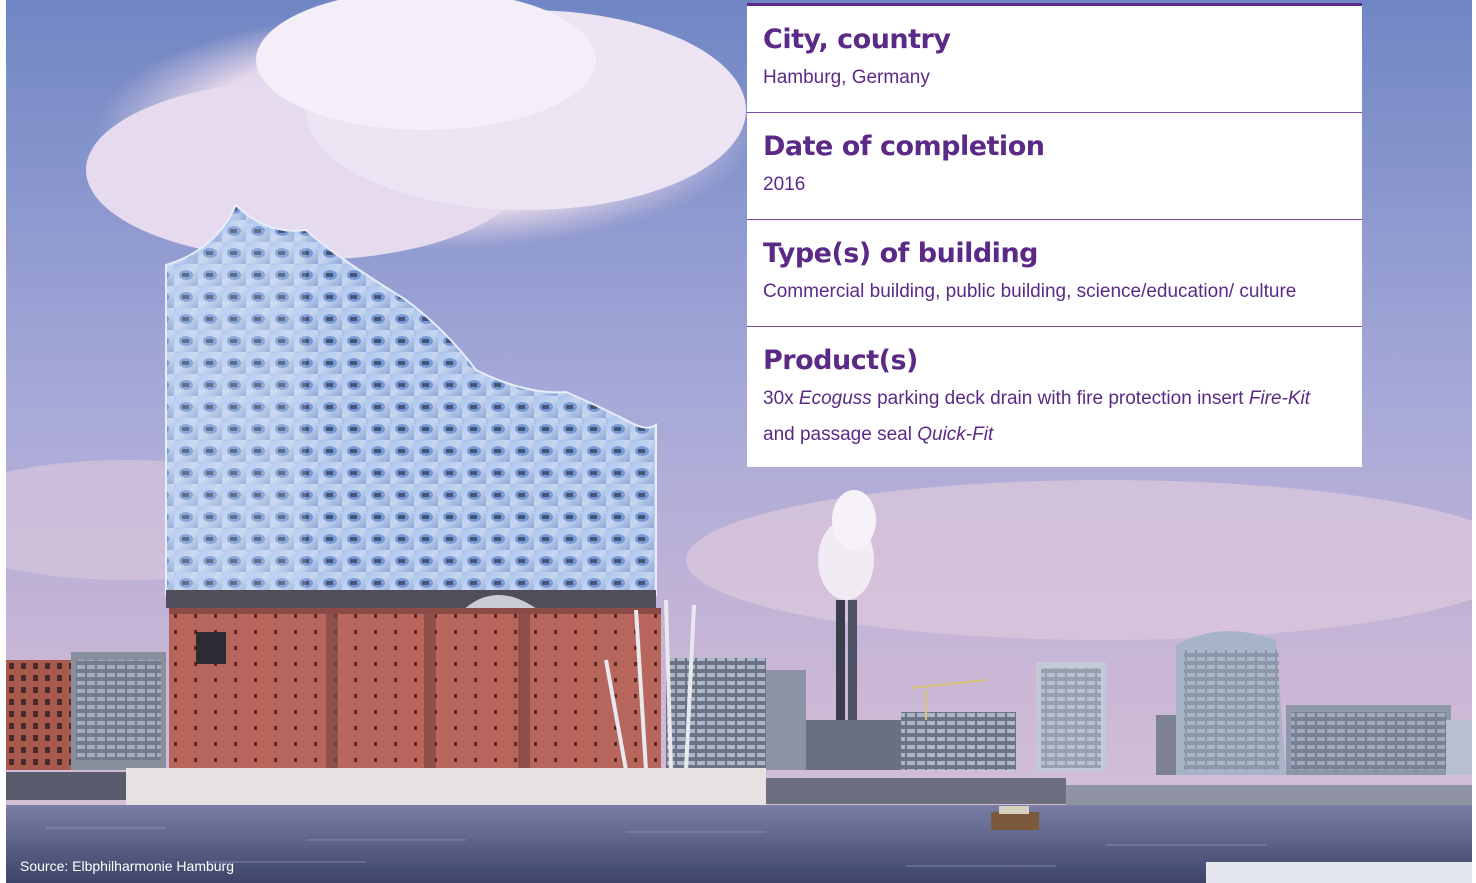  I want to click on completion-date-value: 2016, so click(784, 184).